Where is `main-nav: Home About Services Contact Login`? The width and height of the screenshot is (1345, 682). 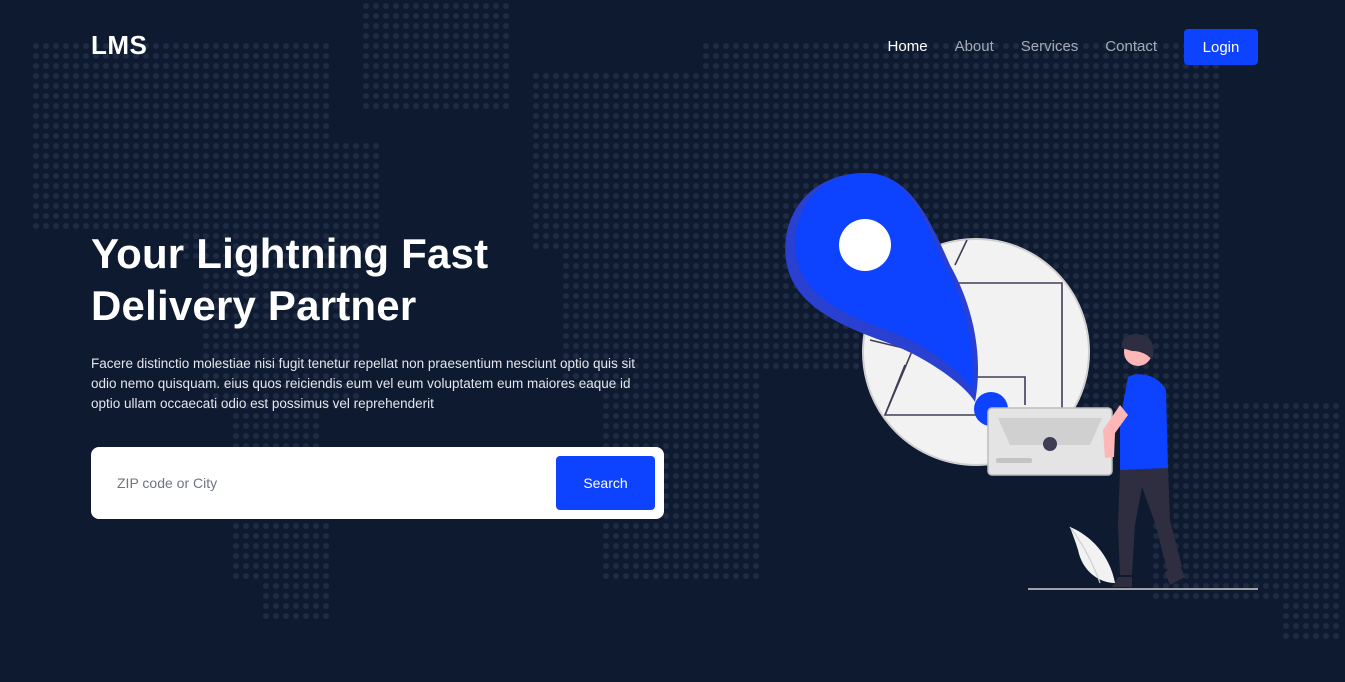
main-nav: Home About Services Contact Login is located at coordinates (1073, 47).